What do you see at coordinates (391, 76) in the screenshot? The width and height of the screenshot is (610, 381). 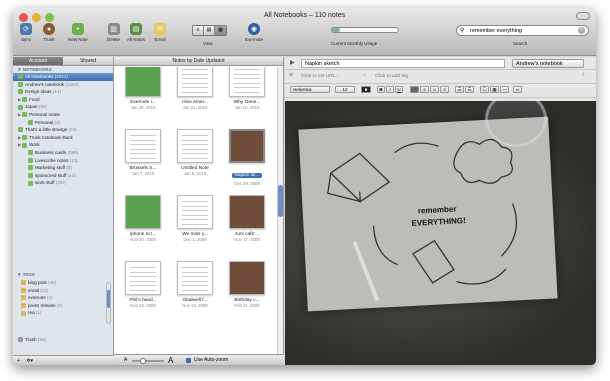 I see `tag-field: Click to add tag` at bounding box center [391, 76].